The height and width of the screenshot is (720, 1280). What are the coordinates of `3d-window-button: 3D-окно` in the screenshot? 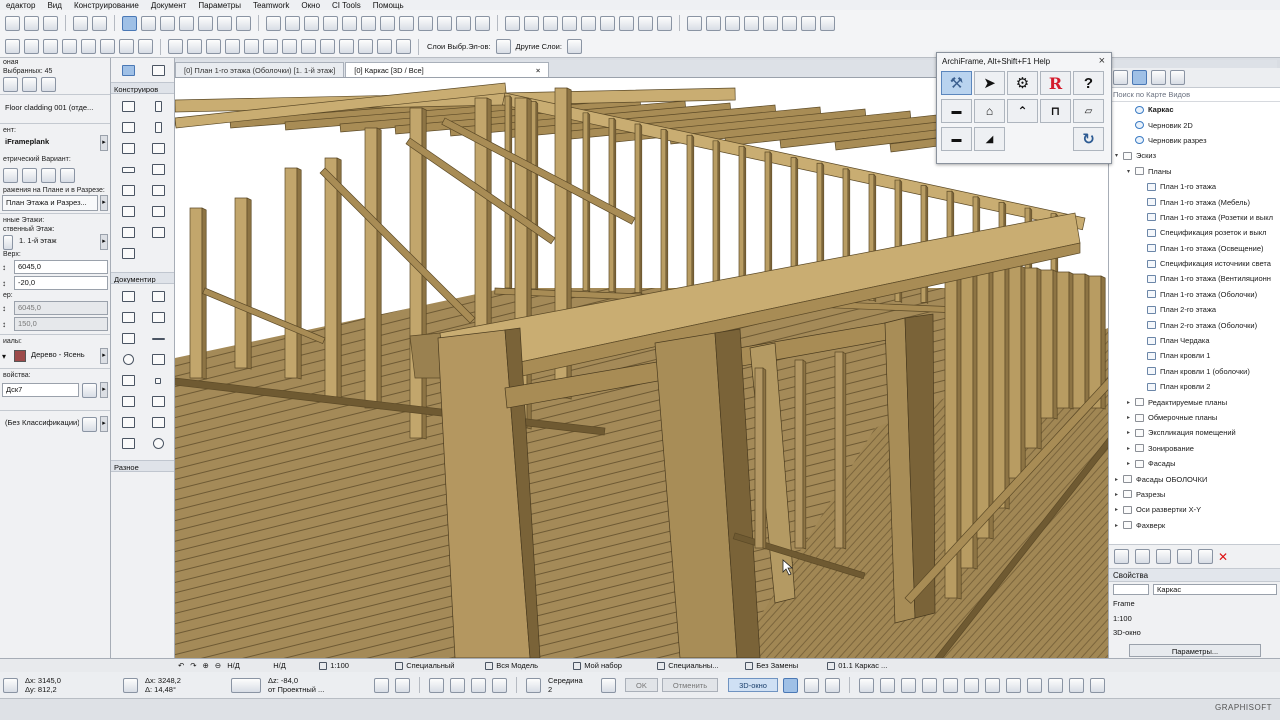 It's located at (753, 685).